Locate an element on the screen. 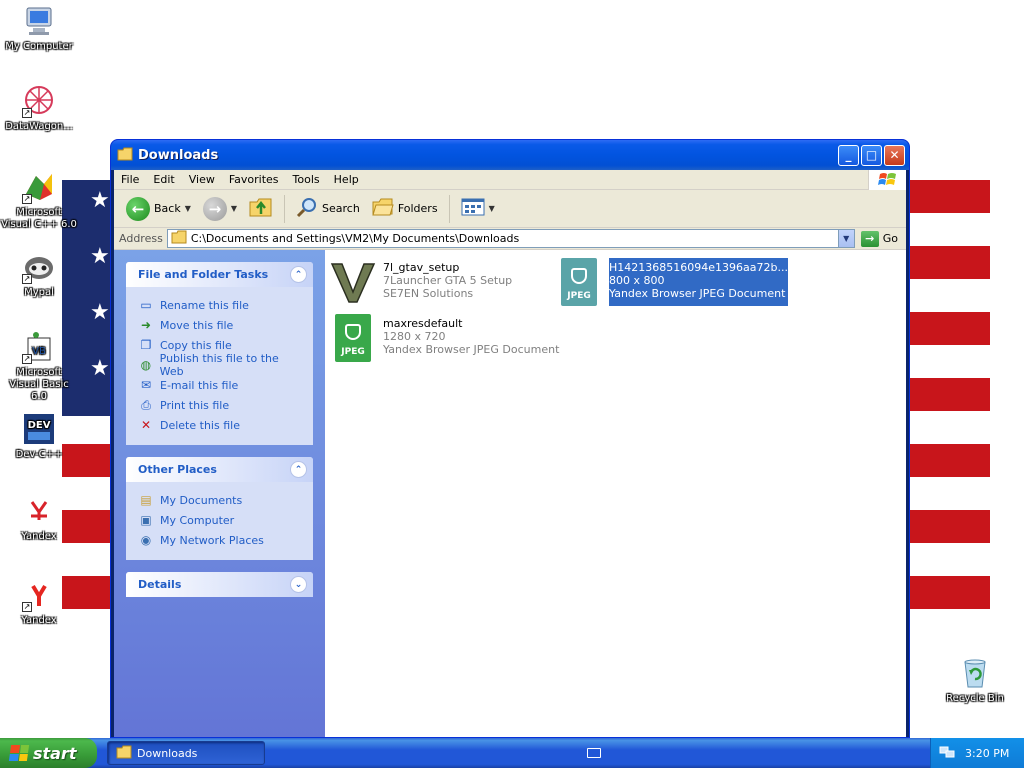  dev-cpp-icon: DEV is located at coordinates (39, 429).